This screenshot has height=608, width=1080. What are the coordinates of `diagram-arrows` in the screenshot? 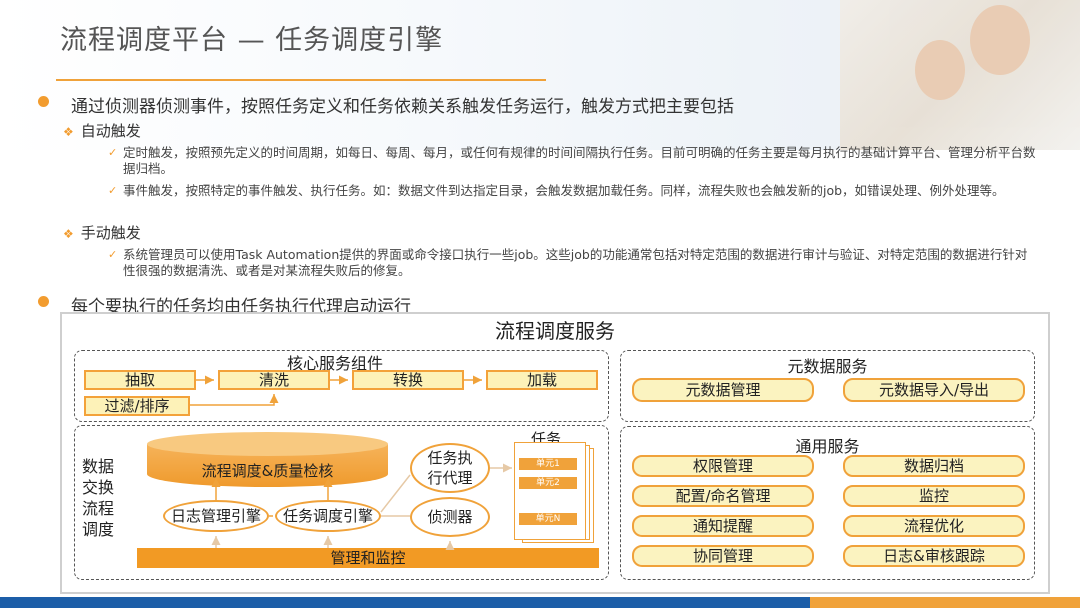 It's located at (351, 462).